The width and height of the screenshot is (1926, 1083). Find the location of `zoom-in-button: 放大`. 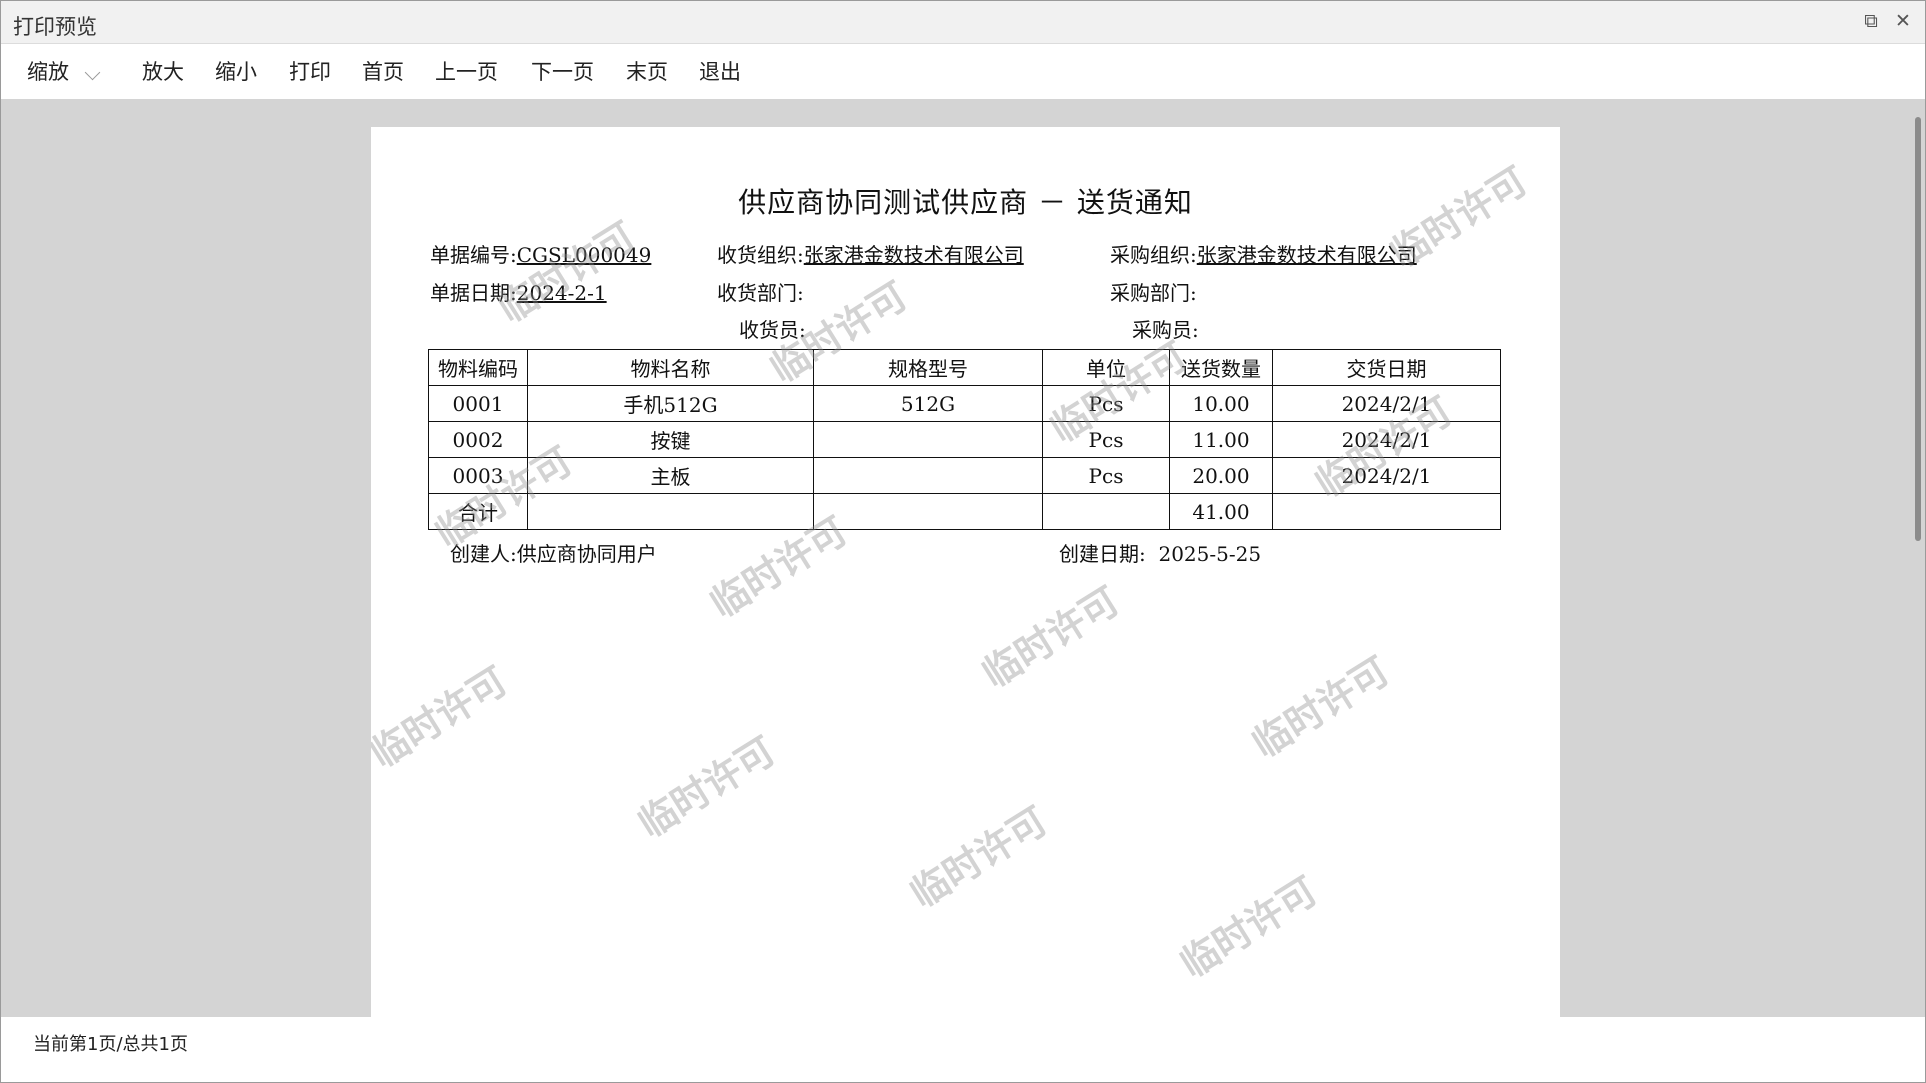

zoom-in-button: 放大 is located at coordinates (163, 71).